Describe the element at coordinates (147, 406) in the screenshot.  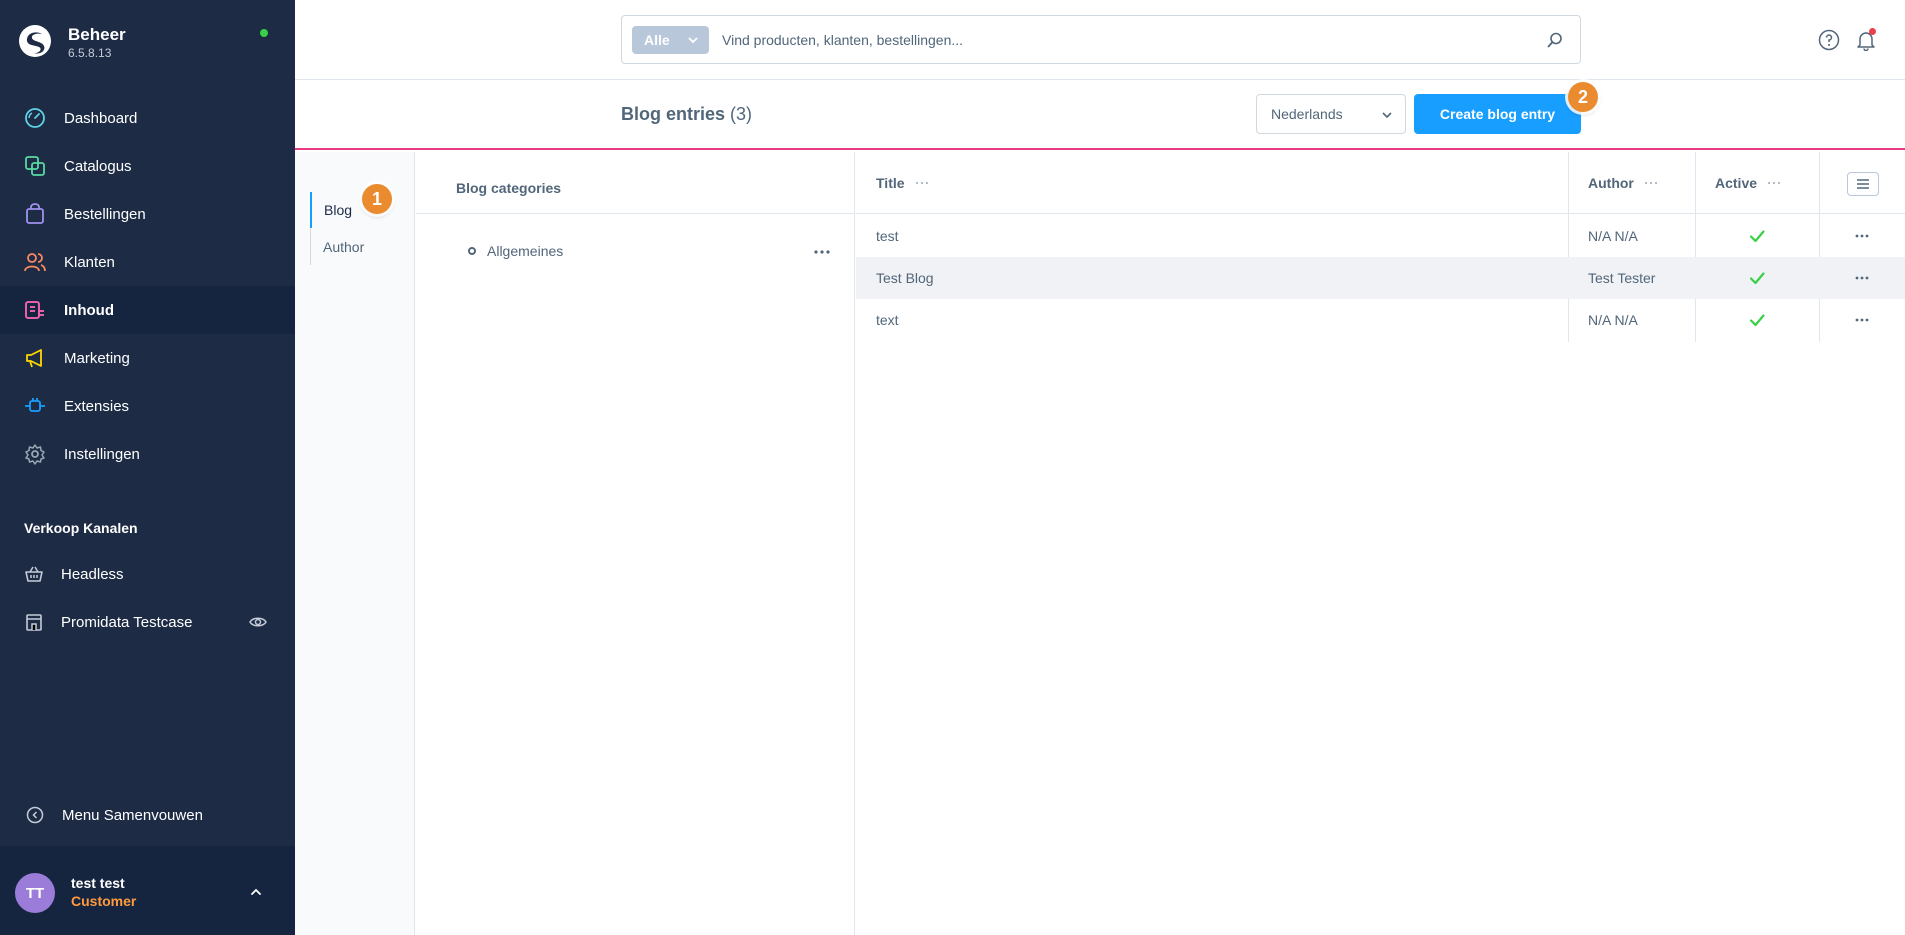
I see `nav-item-extensies: Extensies` at that location.